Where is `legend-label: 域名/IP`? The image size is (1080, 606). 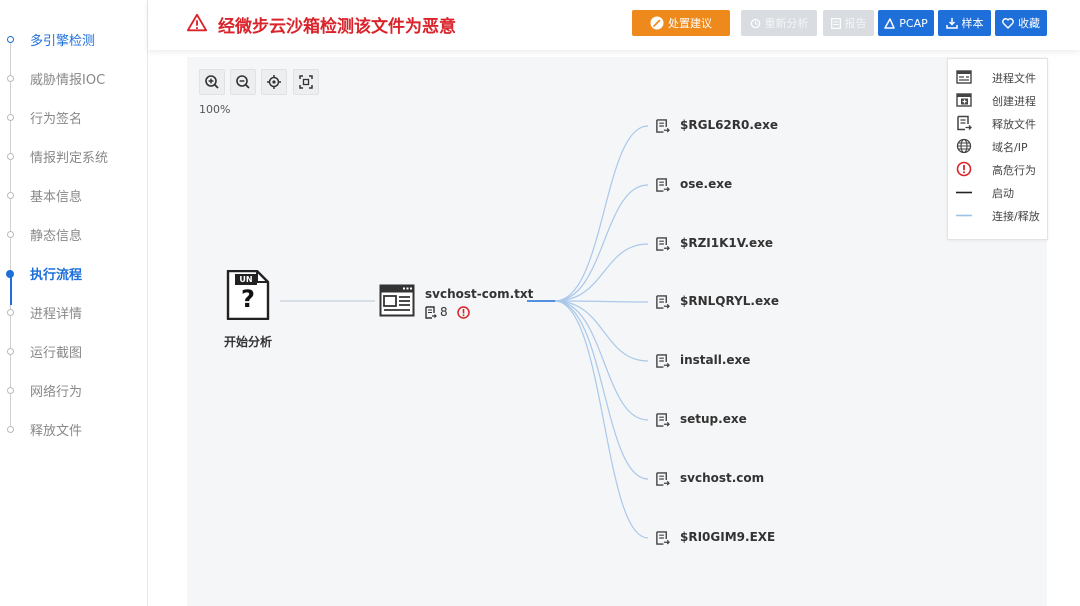
legend-label: 域名/IP is located at coordinates (1010, 147).